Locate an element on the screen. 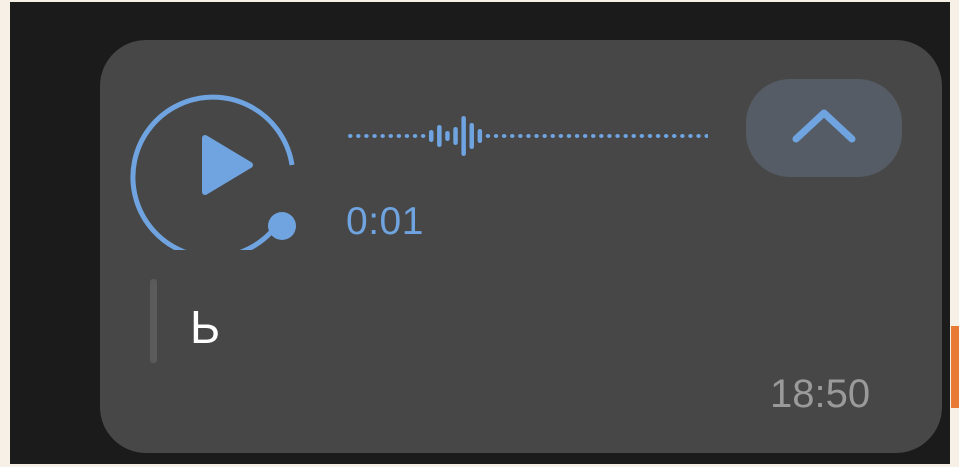  duration-label: 0:01 is located at coordinates (385, 221).